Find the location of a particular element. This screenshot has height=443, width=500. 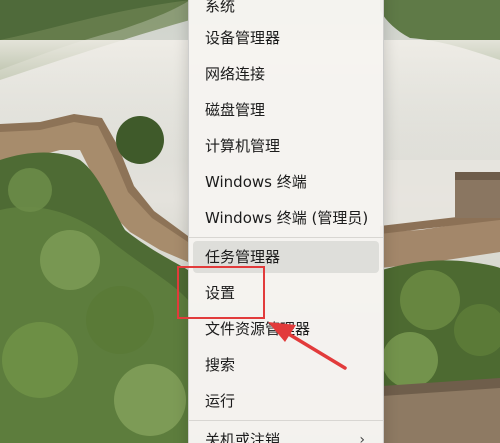

menu-item-file-explorer: 文件资源管理器 is located at coordinates (286, 329).